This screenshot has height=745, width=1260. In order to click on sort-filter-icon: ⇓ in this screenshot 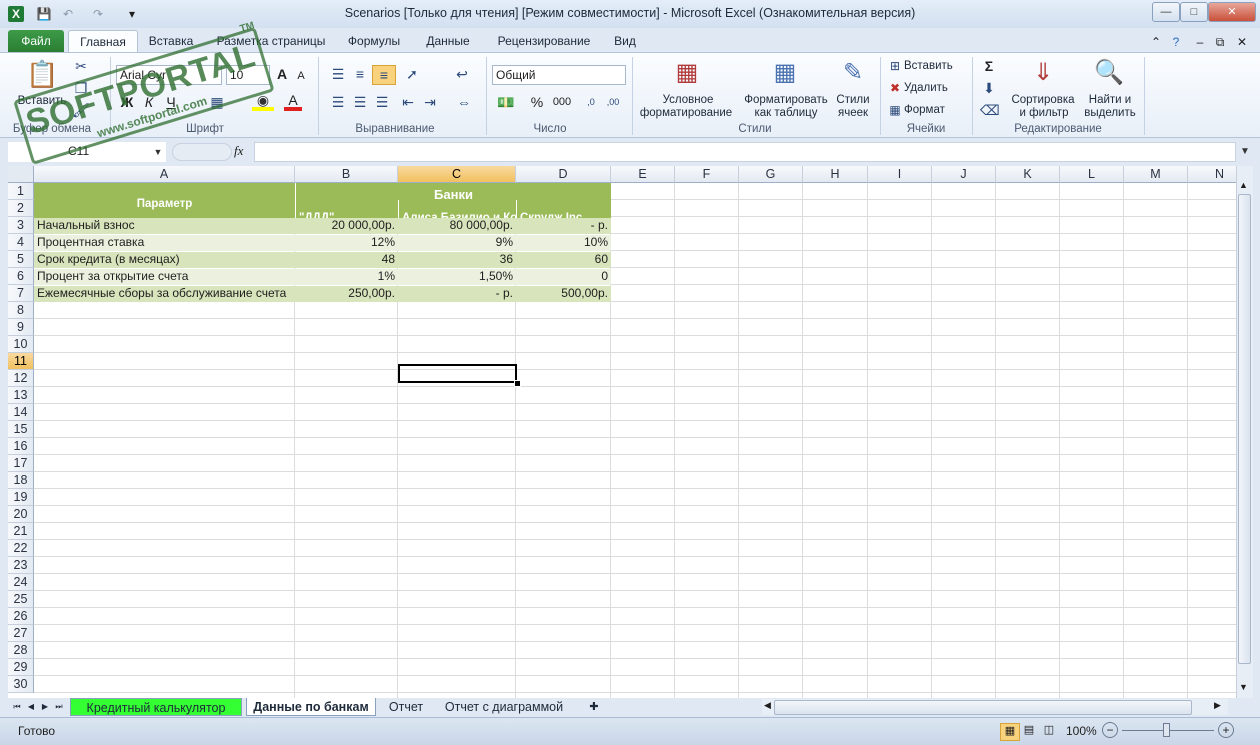, I will do `click(1043, 73)`.